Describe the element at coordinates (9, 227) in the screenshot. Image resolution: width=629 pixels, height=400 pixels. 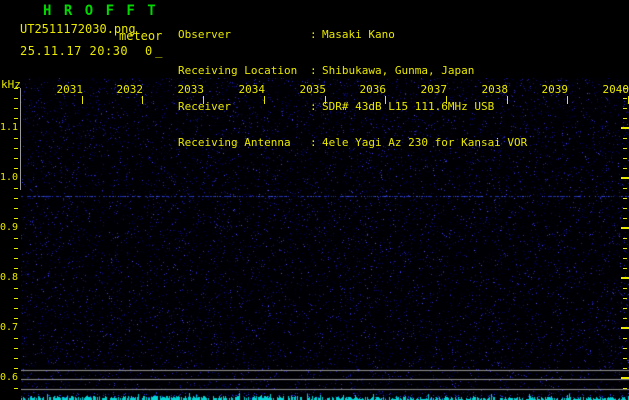
I see `y-axis-tick-label: 0.9` at that location.